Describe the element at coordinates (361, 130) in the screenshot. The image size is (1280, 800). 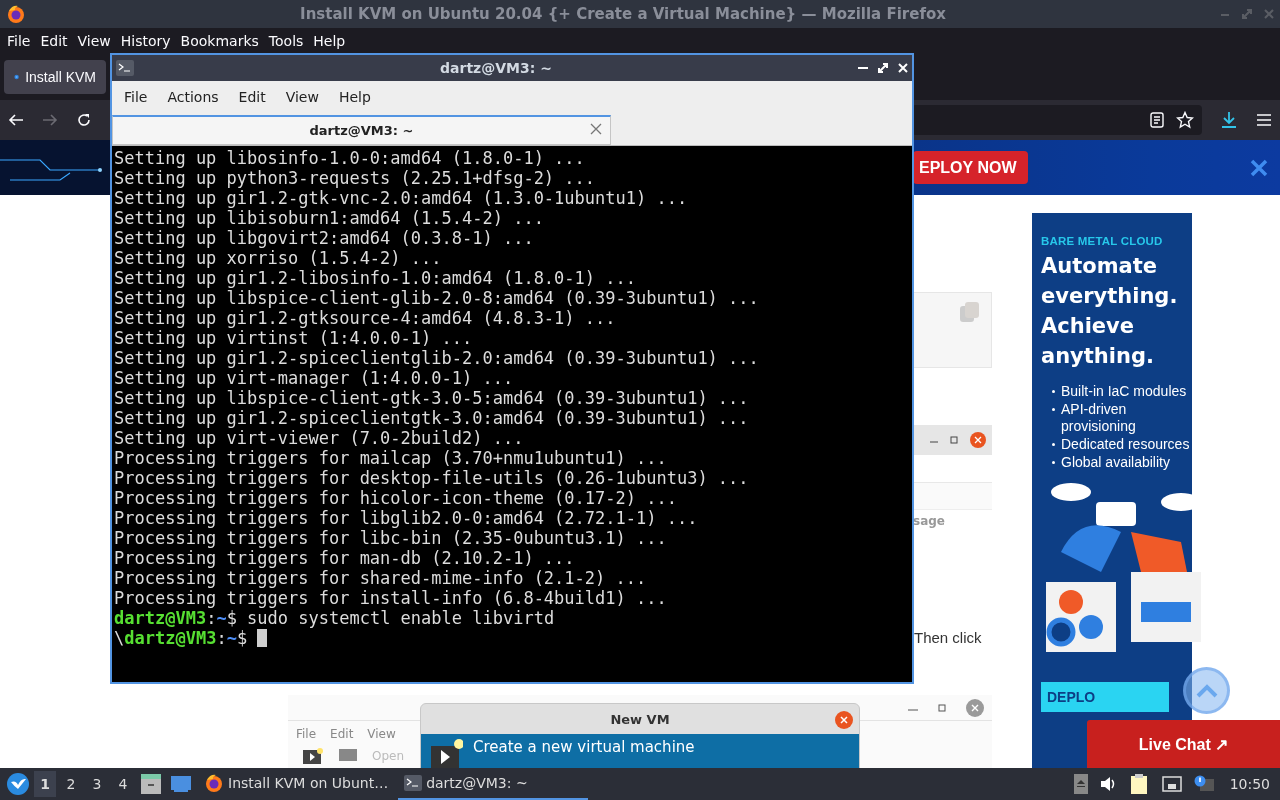
I see `terminal-tab: dartz@VM3: ~` at that location.